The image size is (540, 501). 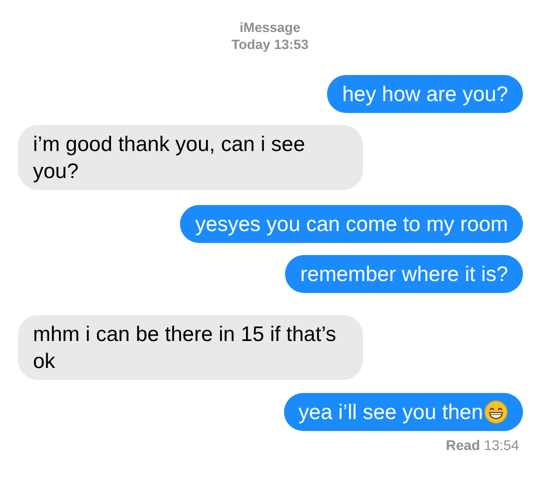 What do you see at coordinates (403, 412) in the screenshot?
I see `sent-message-bubble: yea i’ll see you then` at bounding box center [403, 412].